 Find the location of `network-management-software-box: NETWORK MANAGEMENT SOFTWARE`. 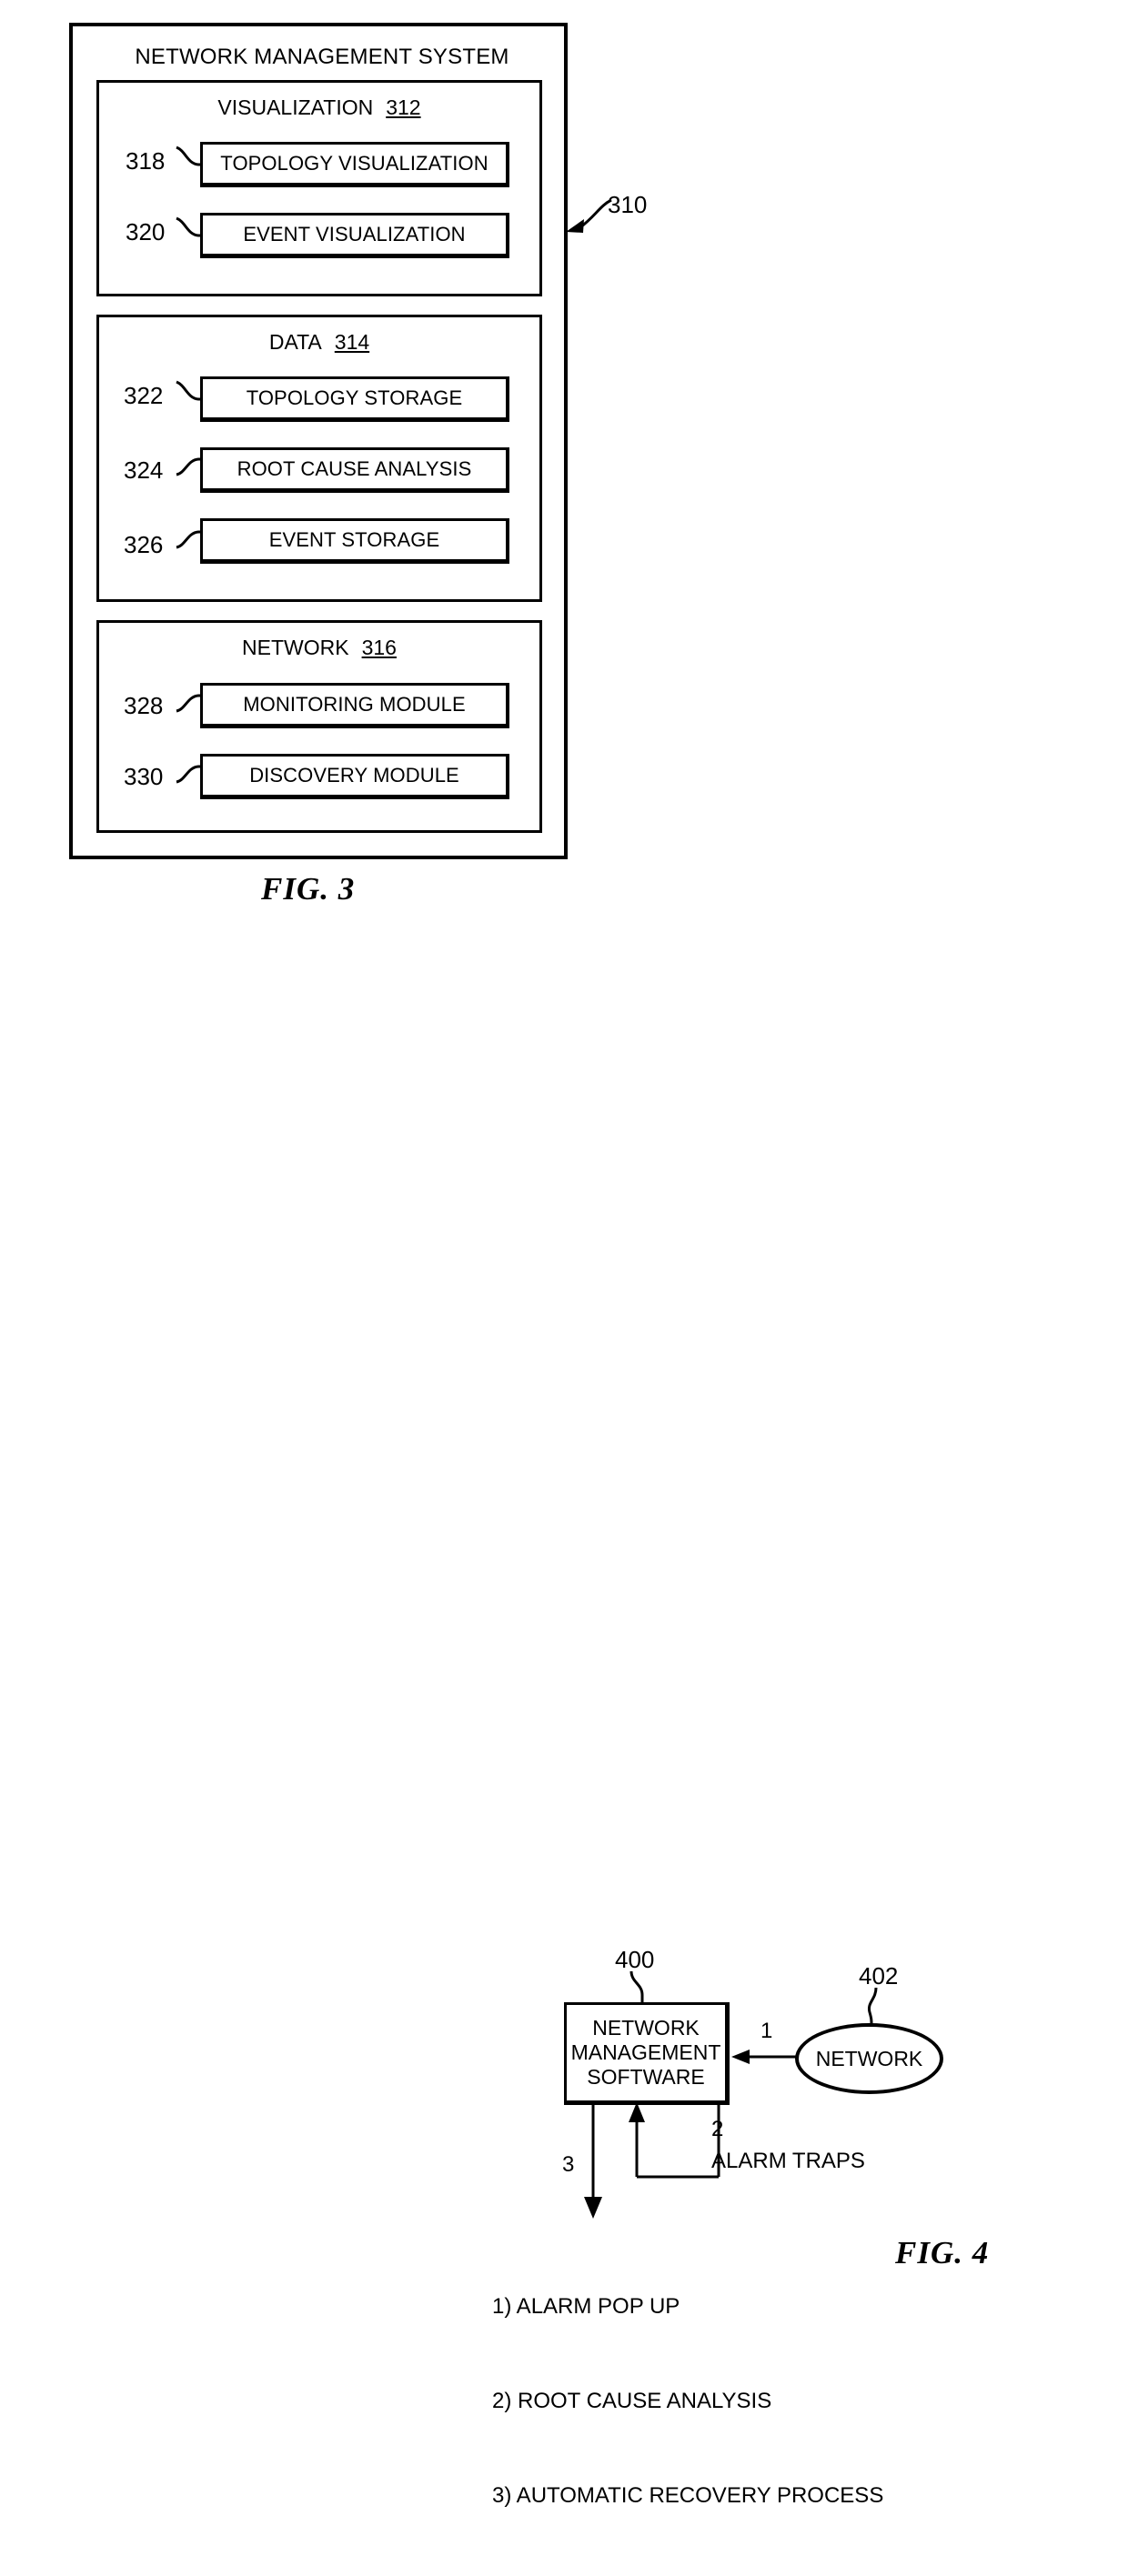

network-management-software-box: NETWORK MANAGEMENT SOFTWARE is located at coordinates (647, 2053).